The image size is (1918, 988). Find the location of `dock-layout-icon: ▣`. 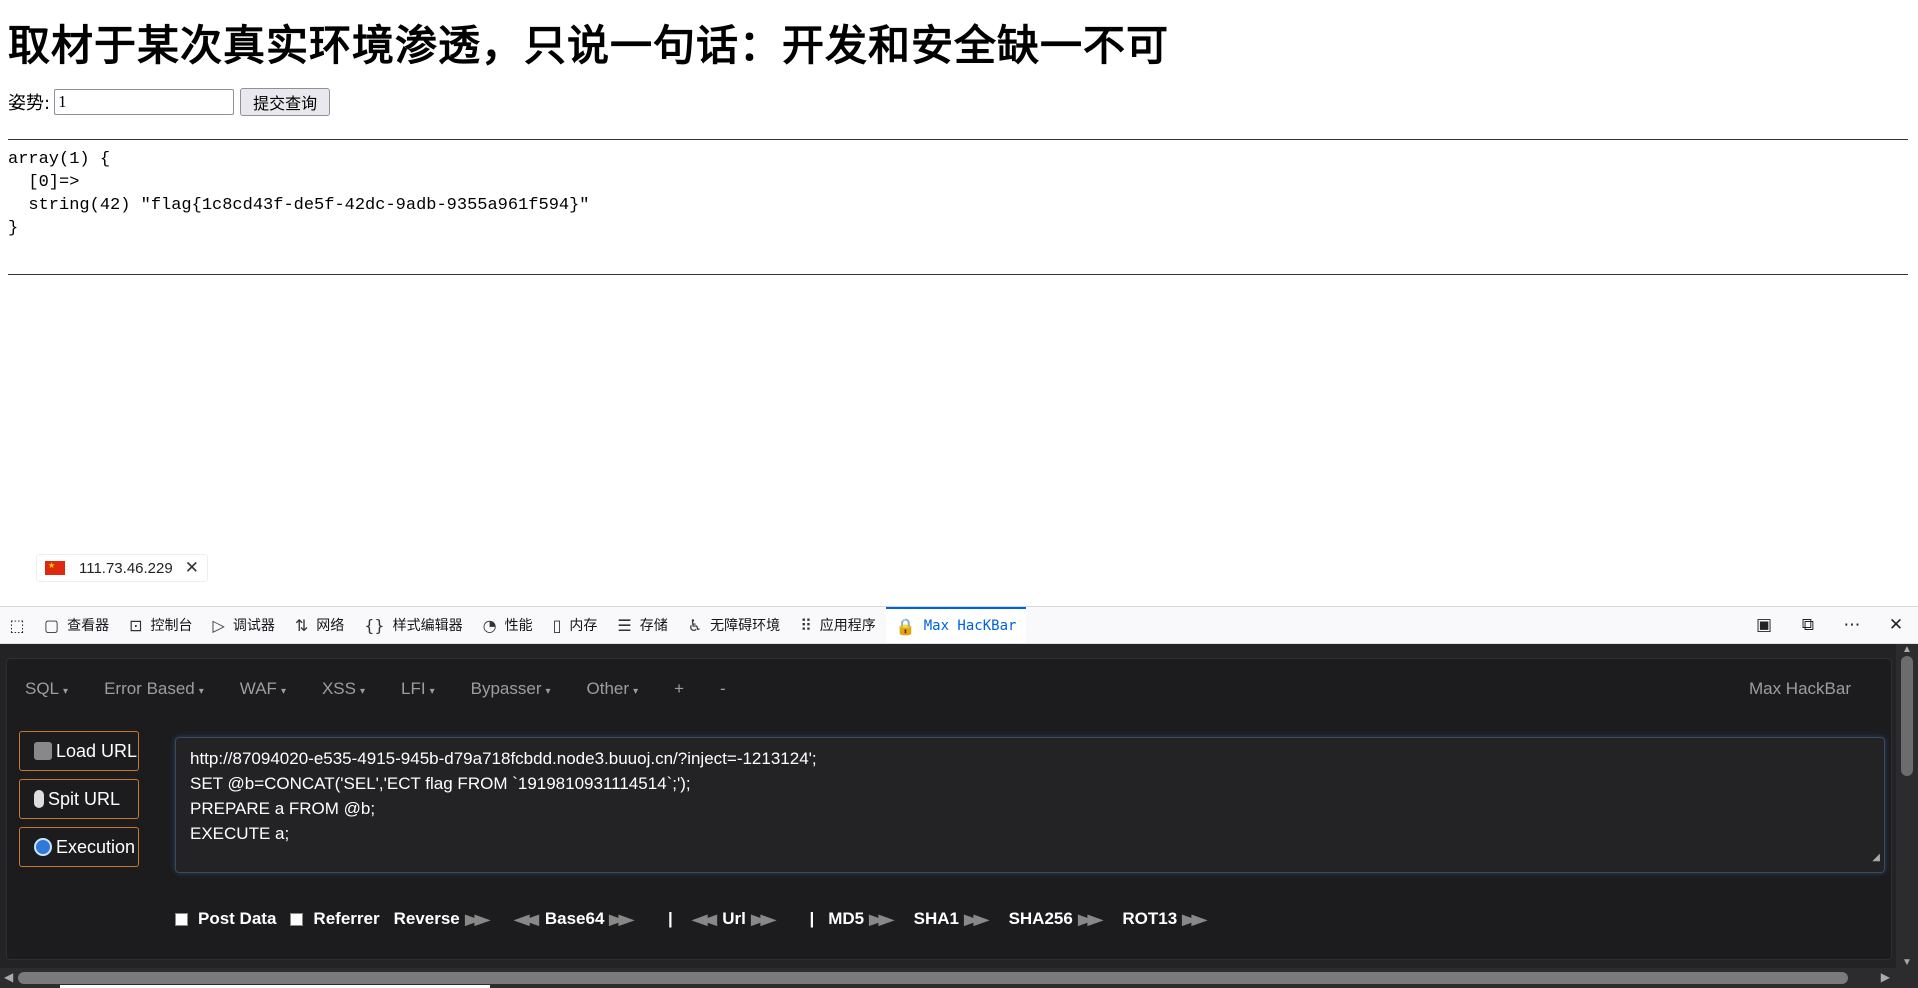

dock-layout-icon: ▣ is located at coordinates (1764, 625).